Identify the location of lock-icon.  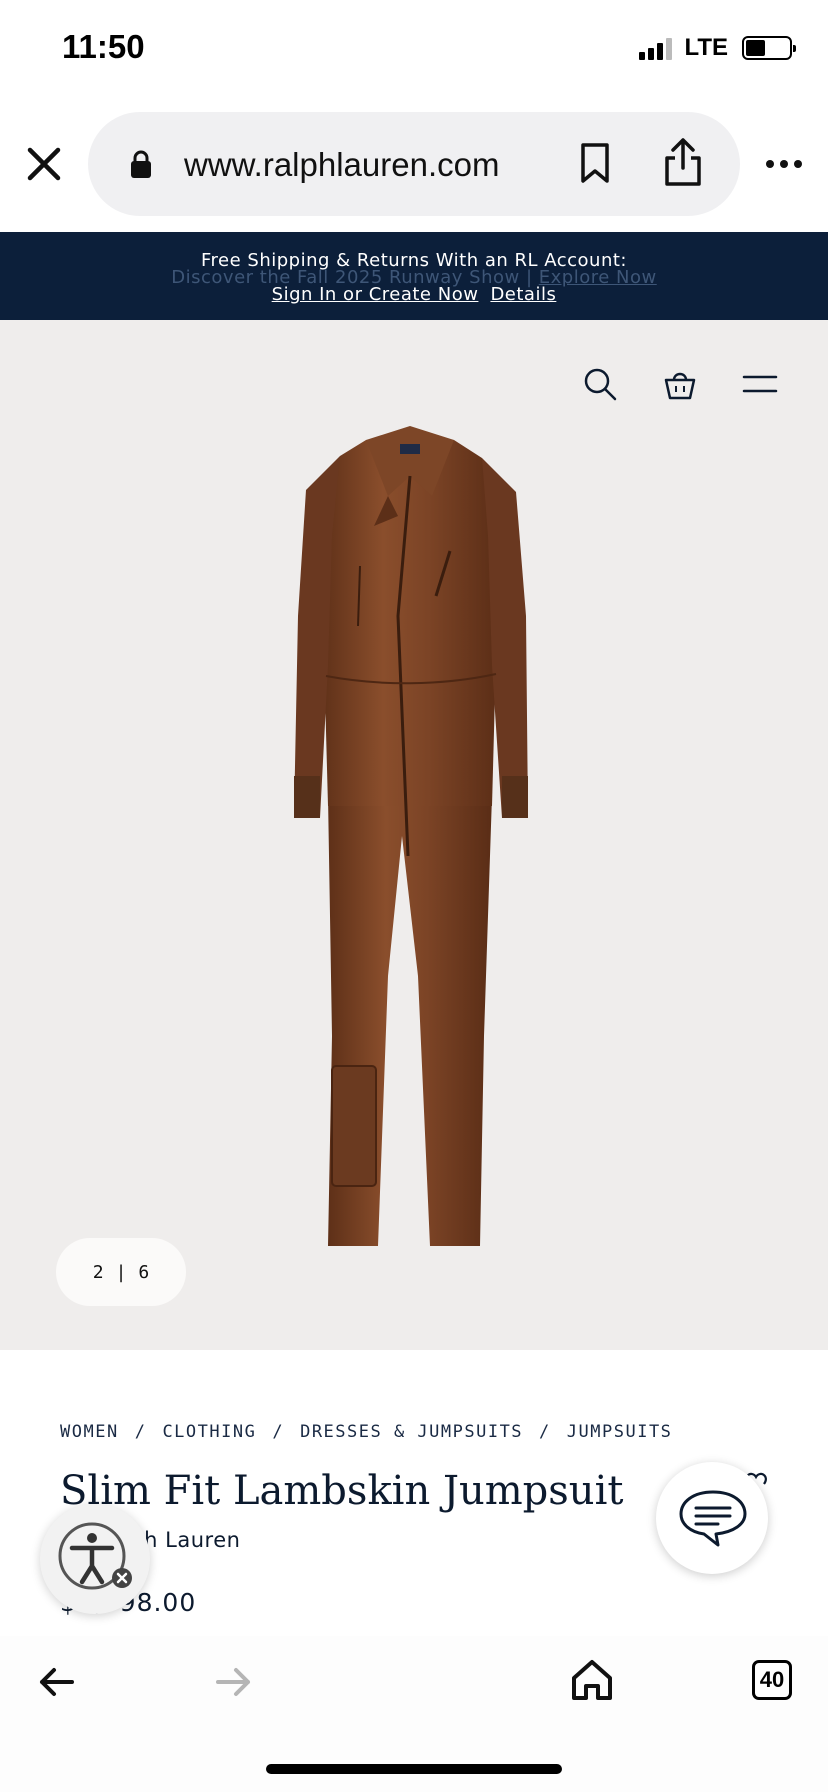
(141, 164).